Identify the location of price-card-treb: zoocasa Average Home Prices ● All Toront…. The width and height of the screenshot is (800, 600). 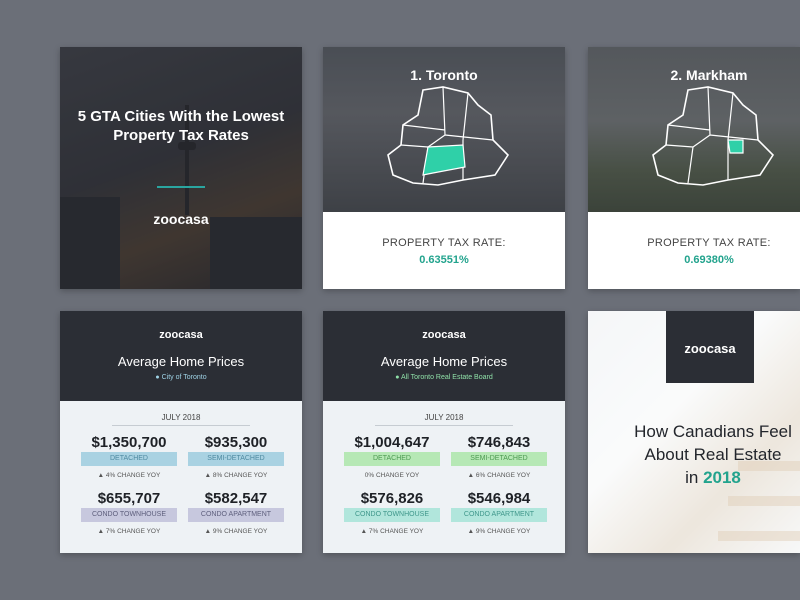
(444, 432).